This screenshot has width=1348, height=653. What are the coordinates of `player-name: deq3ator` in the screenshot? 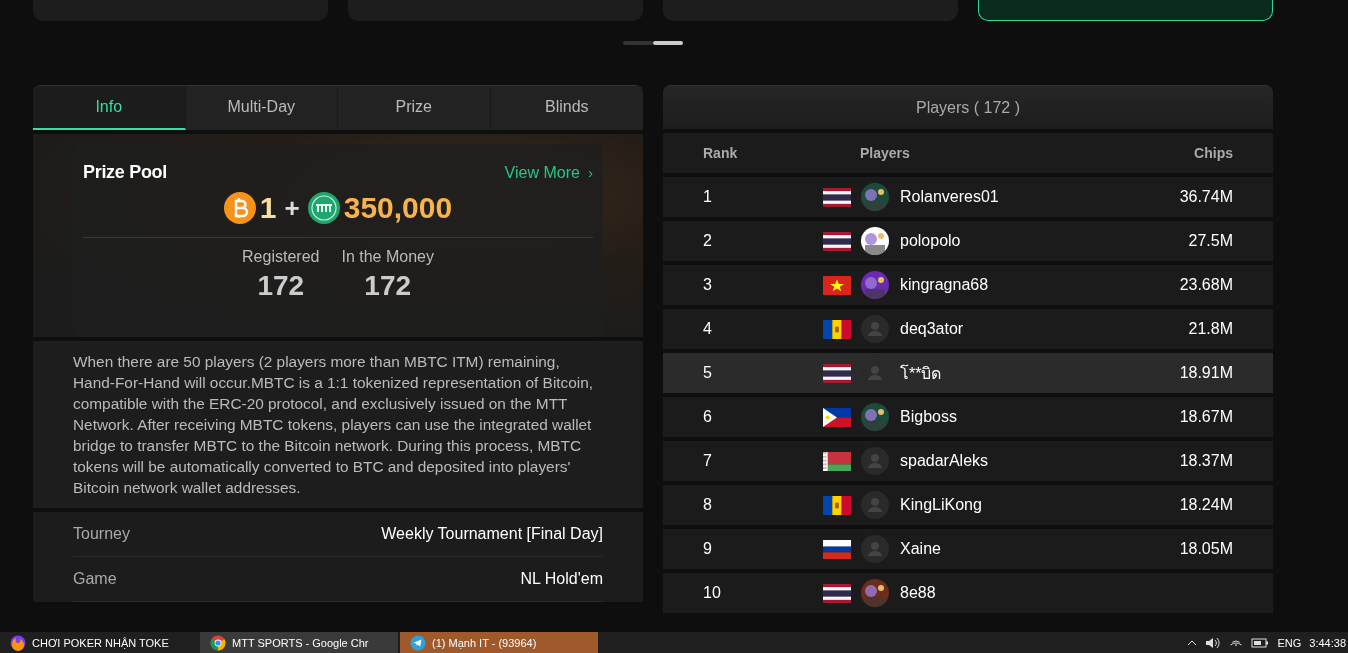 It's located at (932, 329).